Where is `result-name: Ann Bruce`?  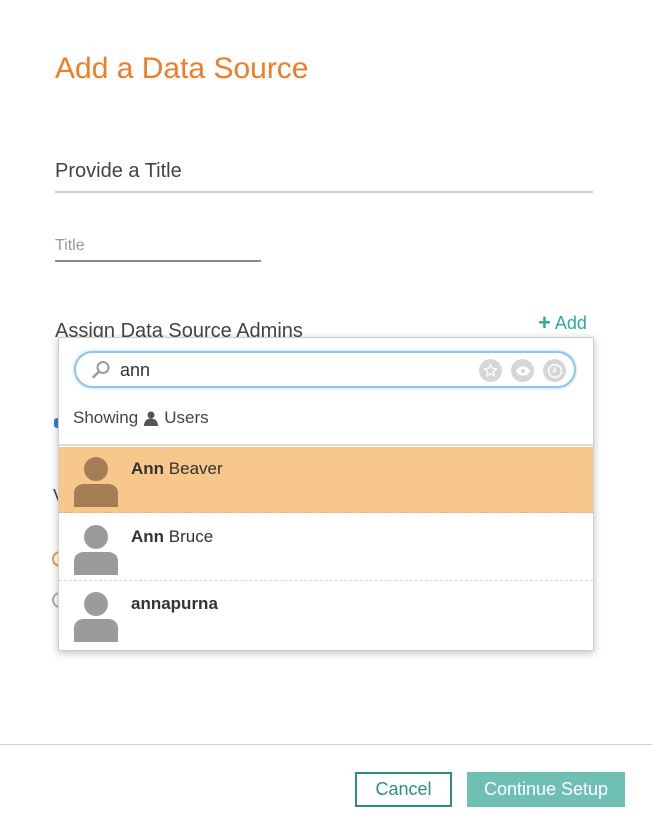 result-name: Ann Bruce is located at coordinates (172, 537).